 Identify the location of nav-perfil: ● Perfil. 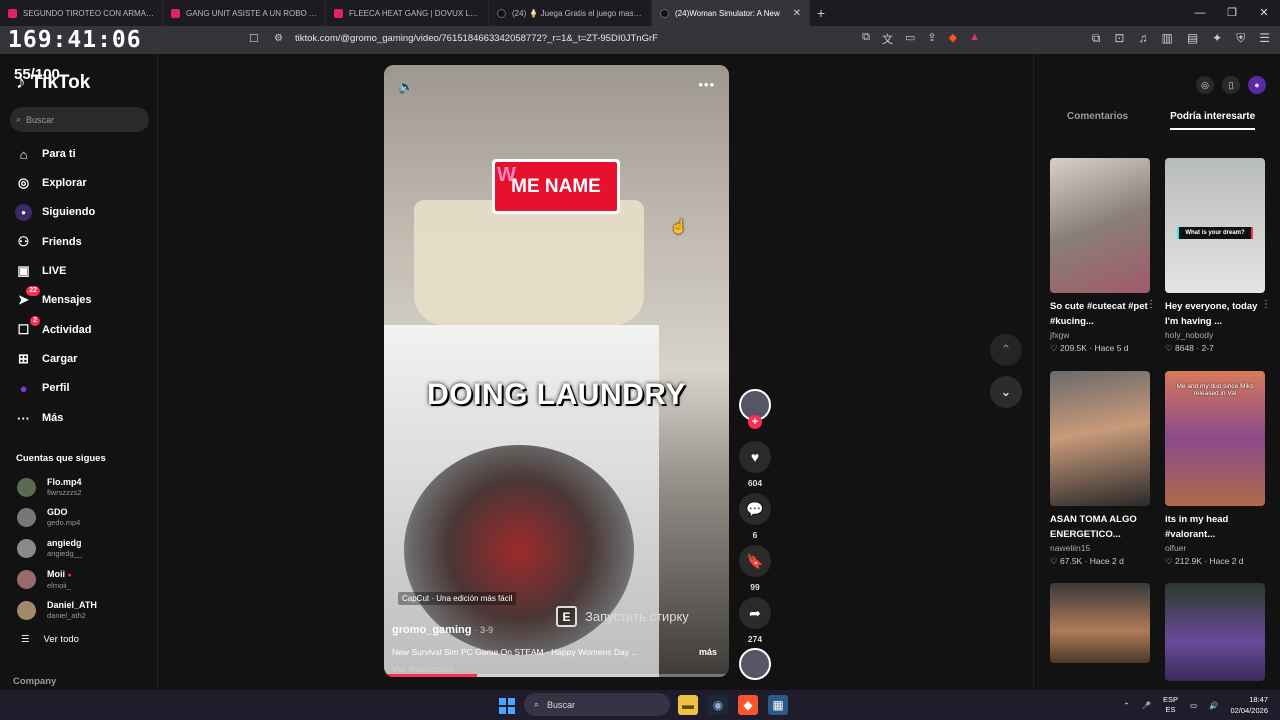
(42, 388).